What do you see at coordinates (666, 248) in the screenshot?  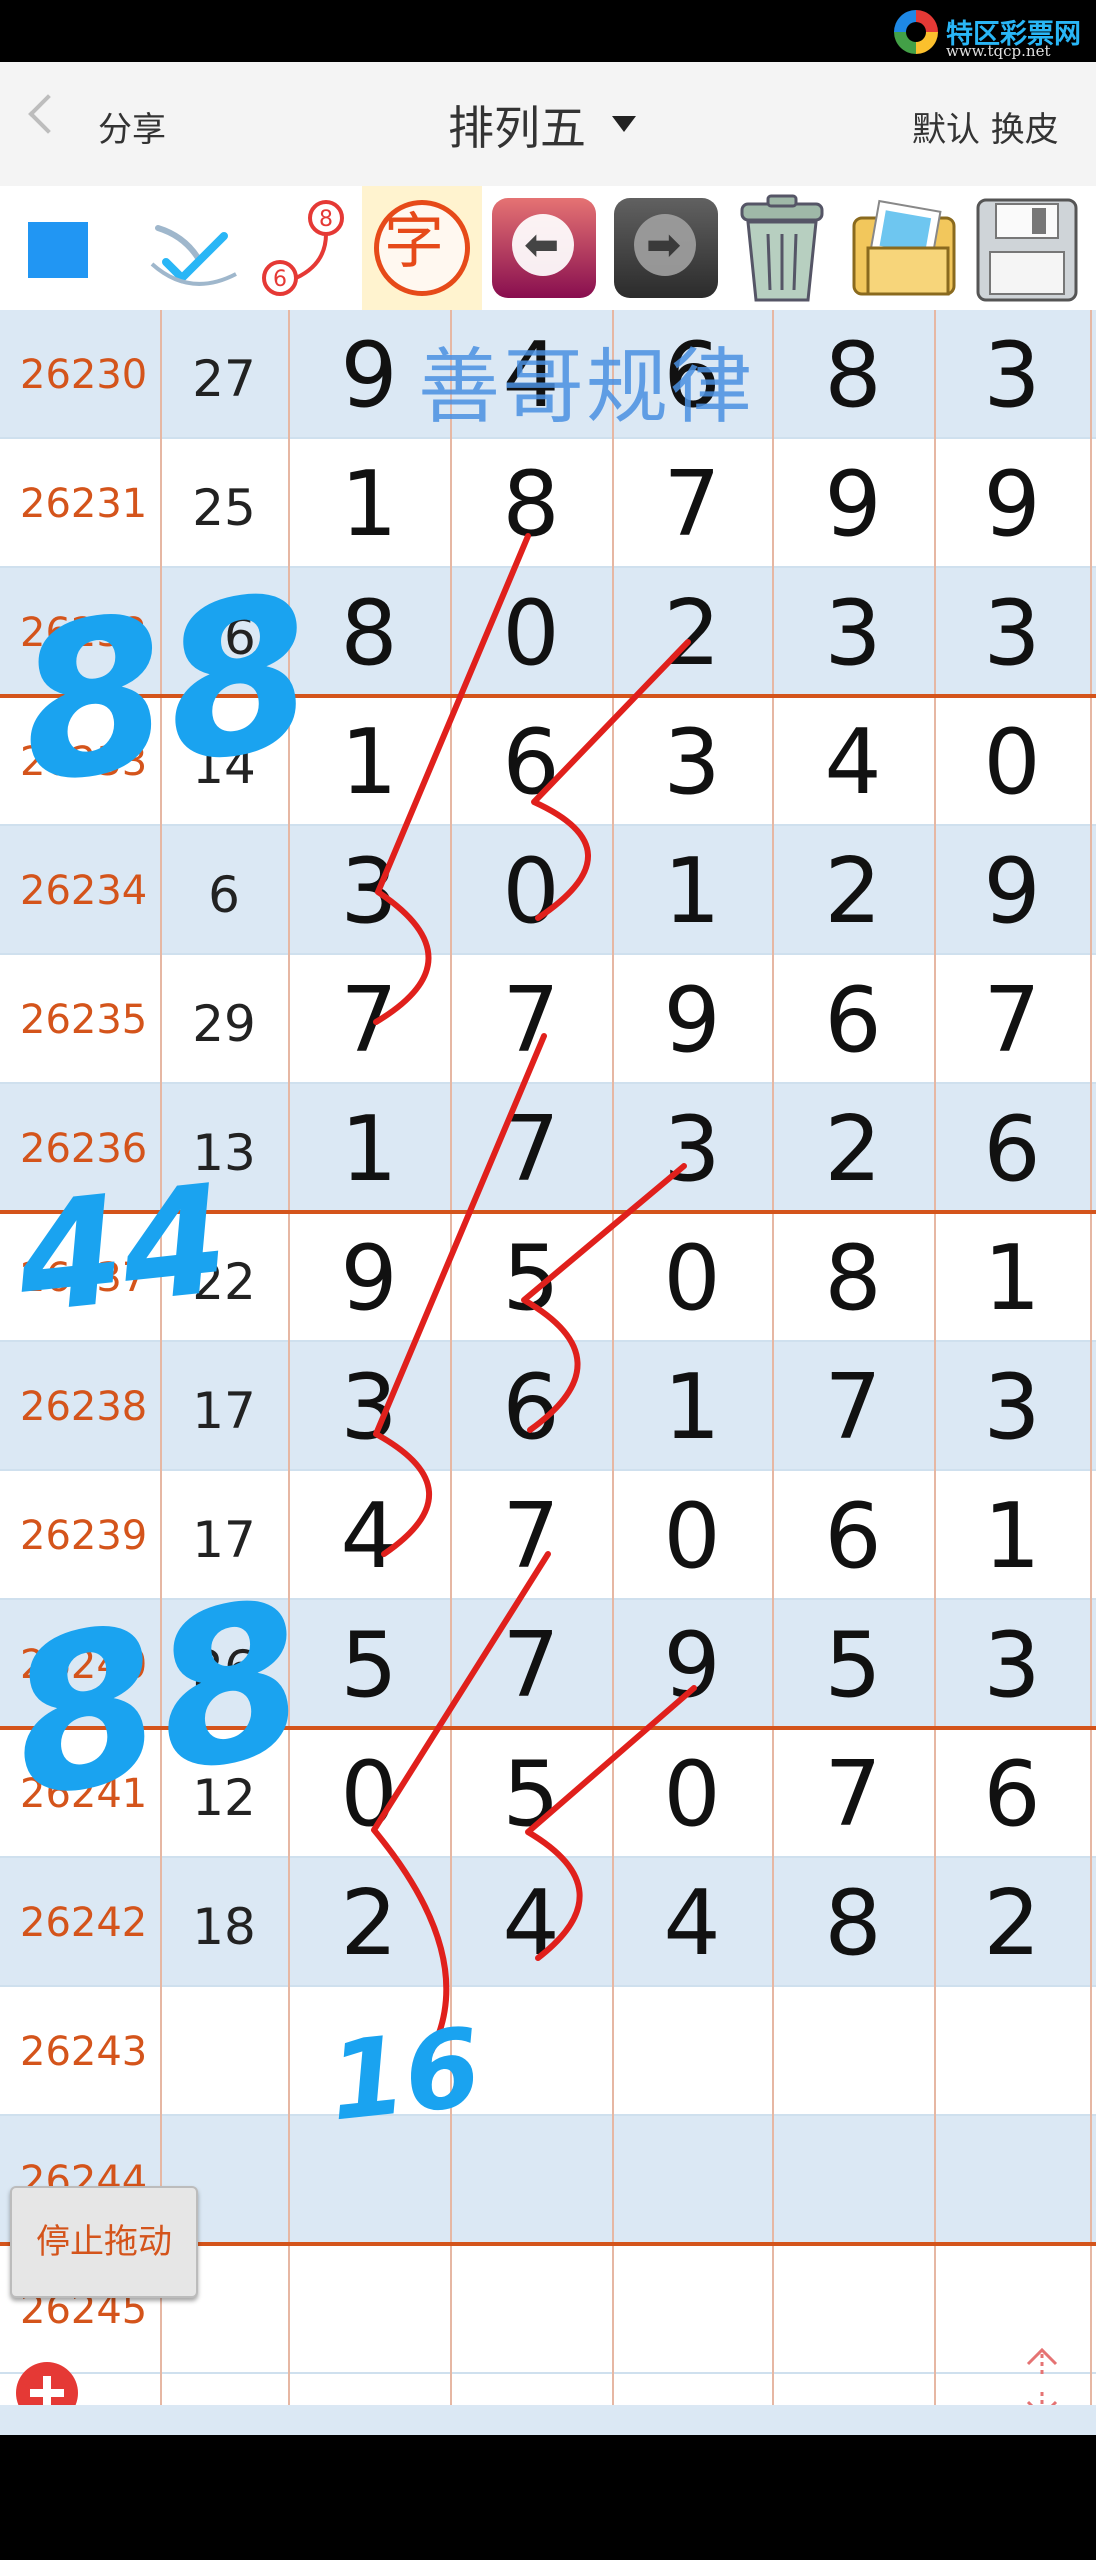 I see `redo-button: ➡` at bounding box center [666, 248].